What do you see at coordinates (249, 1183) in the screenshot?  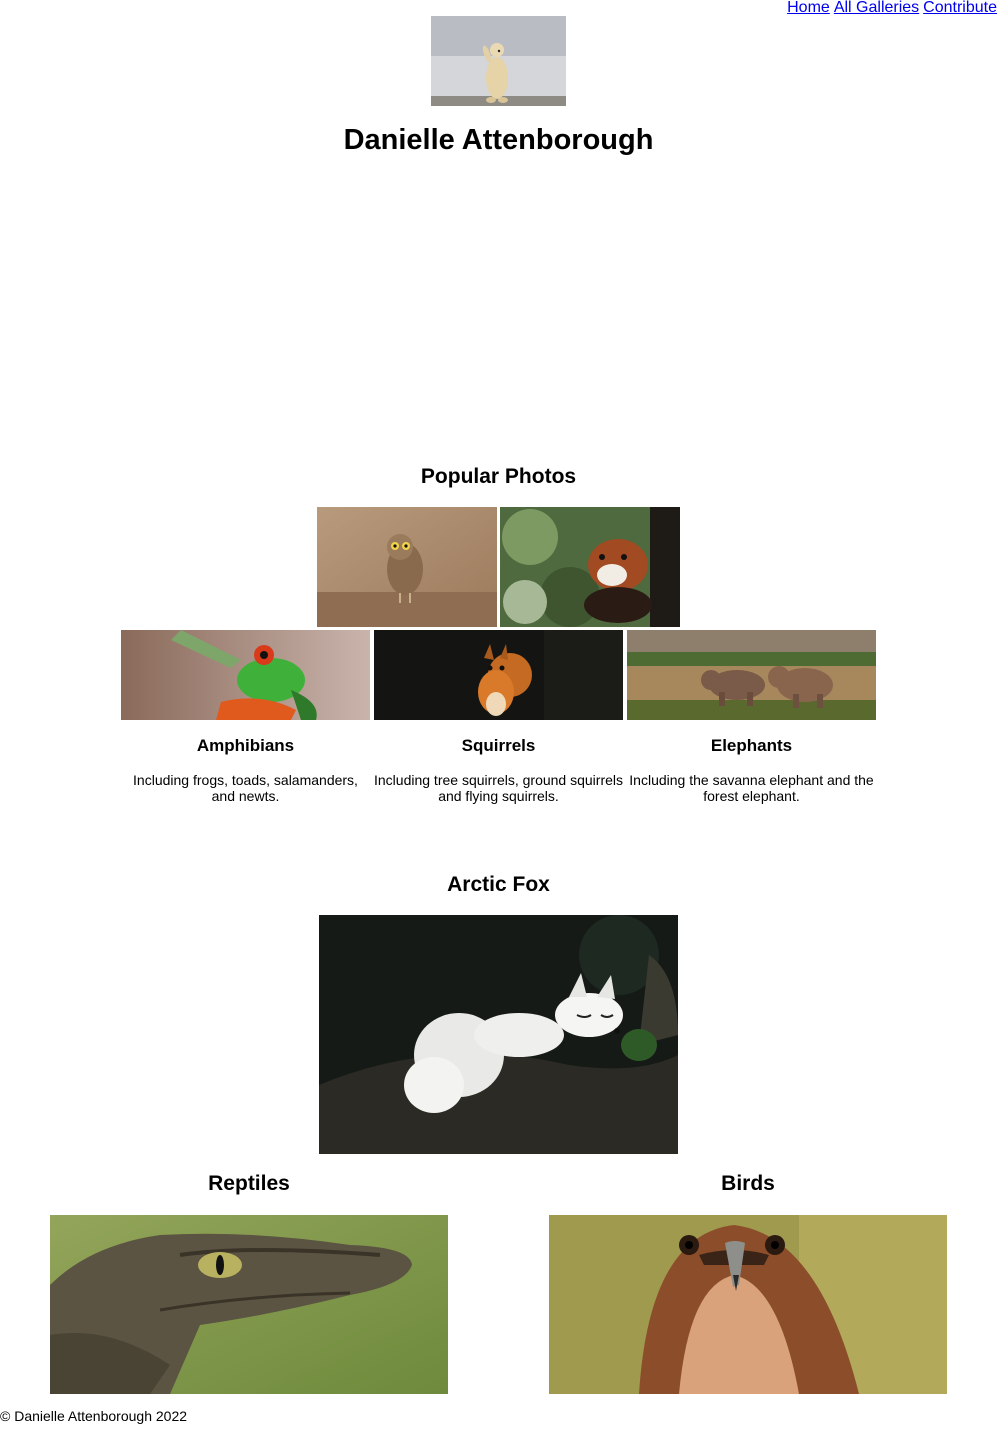 I see `reptiles-heading: Reptiles` at bounding box center [249, 1183].